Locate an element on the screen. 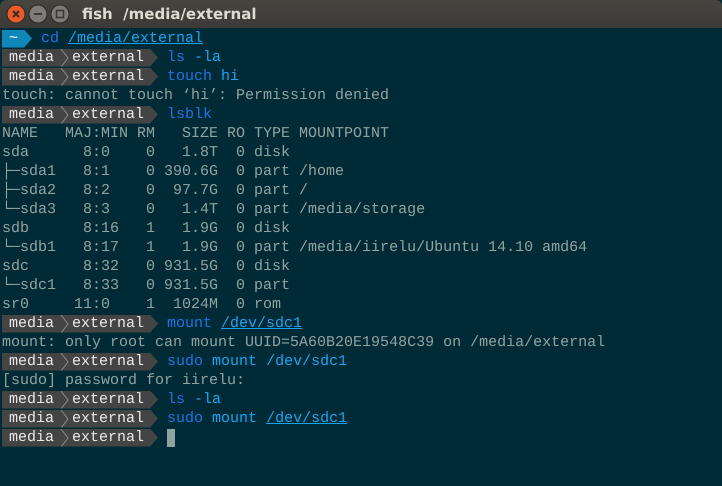 The width and height of the screenshot is (722, 486). output-line: └─sdb1 8:17 1 1.9G 0 part /media/iirelu/Ubuntu 14.10 amd64 is located at coordinates (295, 247).